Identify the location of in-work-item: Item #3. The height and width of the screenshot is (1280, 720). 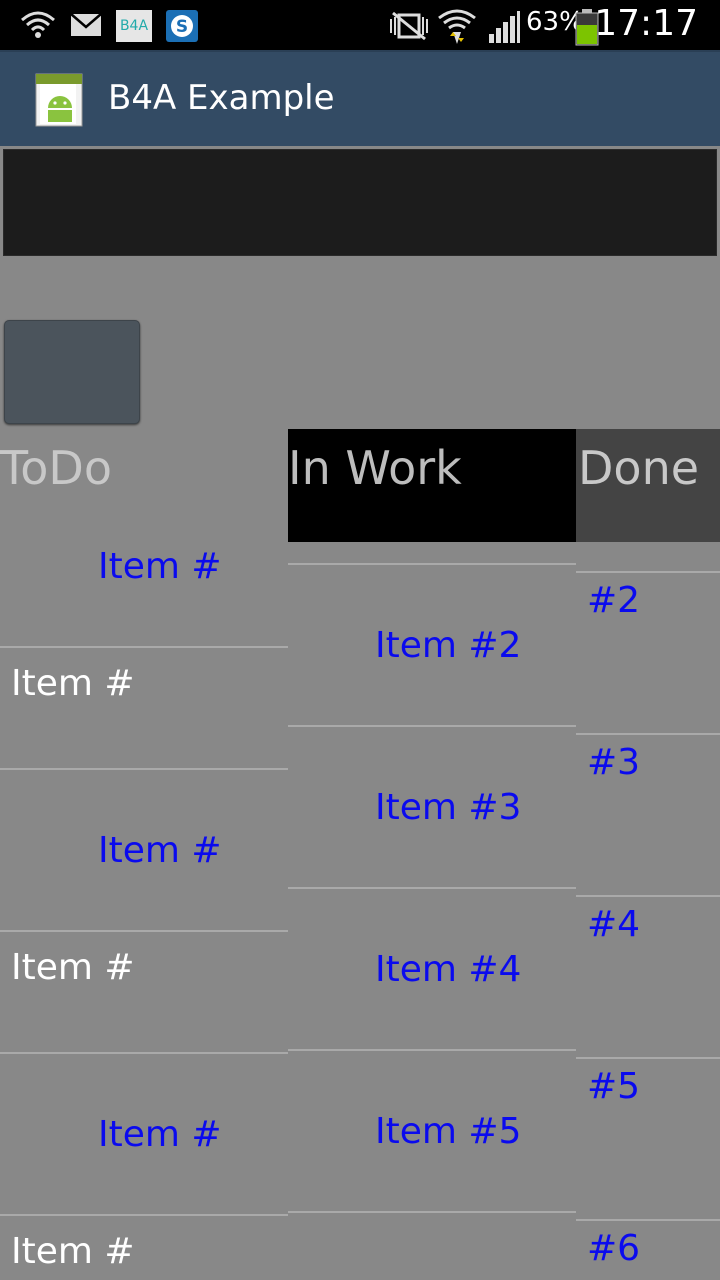
(448, 807).